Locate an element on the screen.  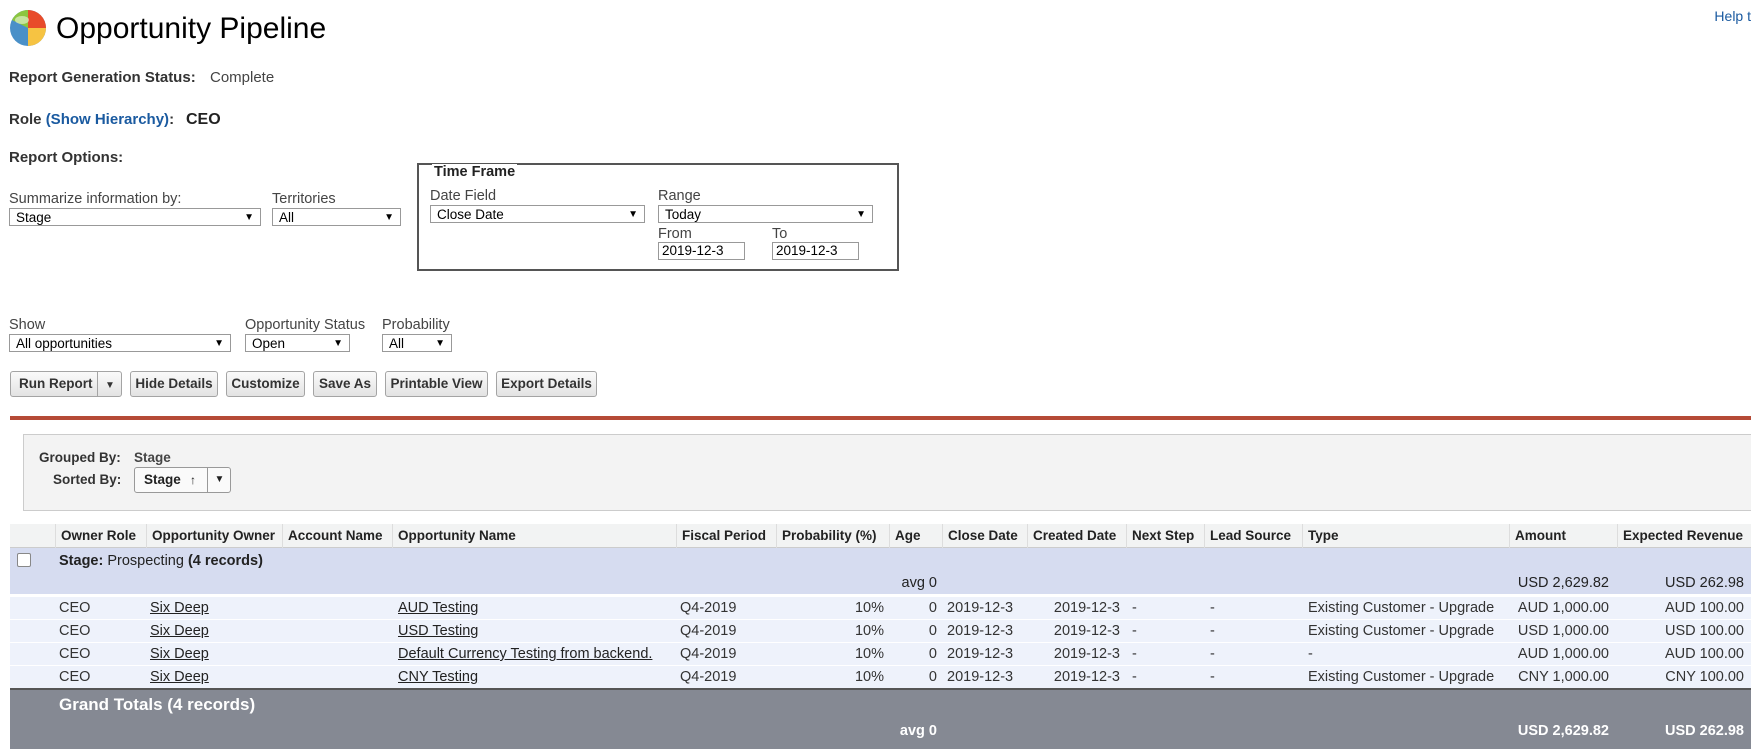
cell-amount: AUD 1,000.00 is located at coordinates (1563, 654).